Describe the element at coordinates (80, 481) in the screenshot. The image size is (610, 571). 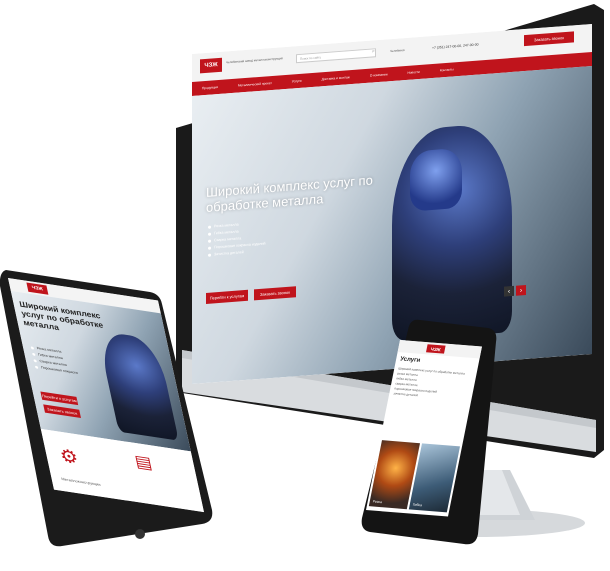
I see `tablet-bottom-text: Металлоконструкции` at that location.